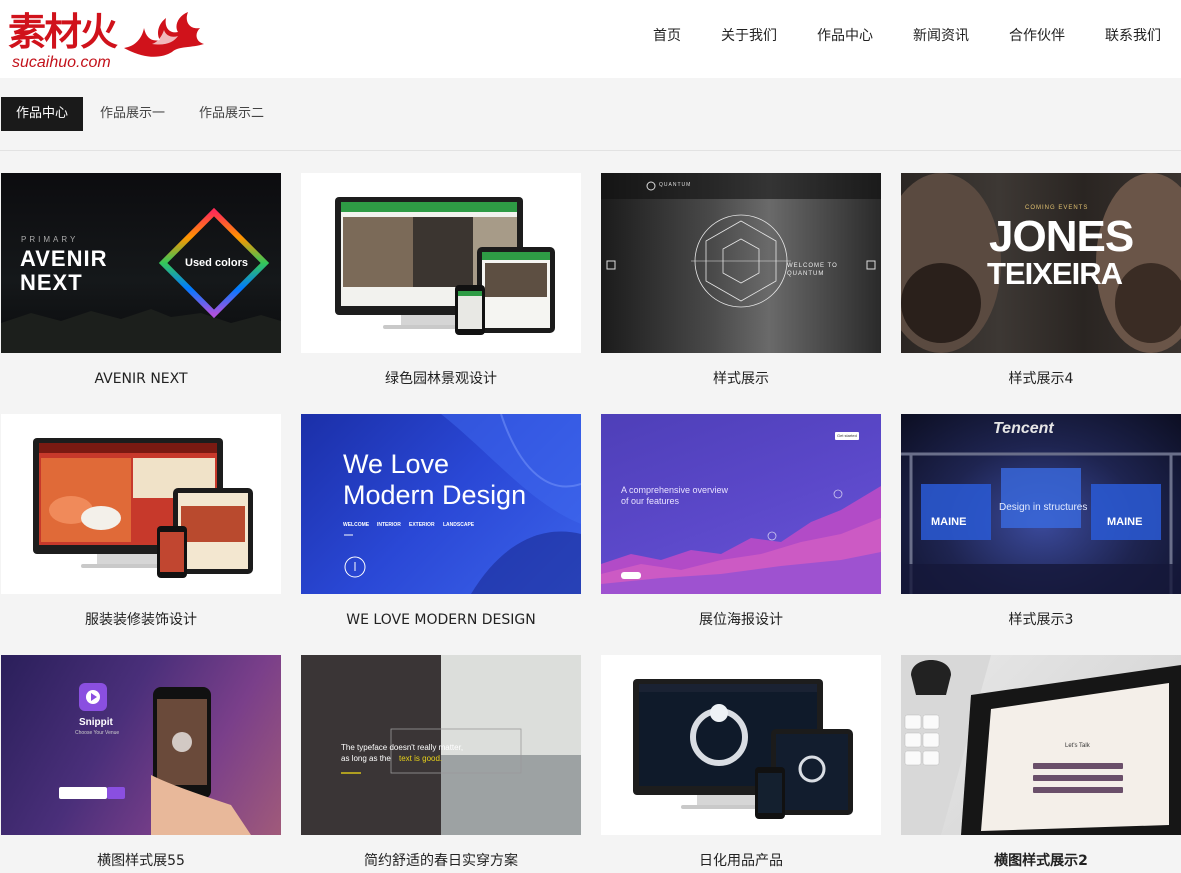 The height and width of the screenshot is (873, 1181). Describe the element at coordinates (741, 861) in the screenshot. I see `work-caption: 日化用品产品` at that location.